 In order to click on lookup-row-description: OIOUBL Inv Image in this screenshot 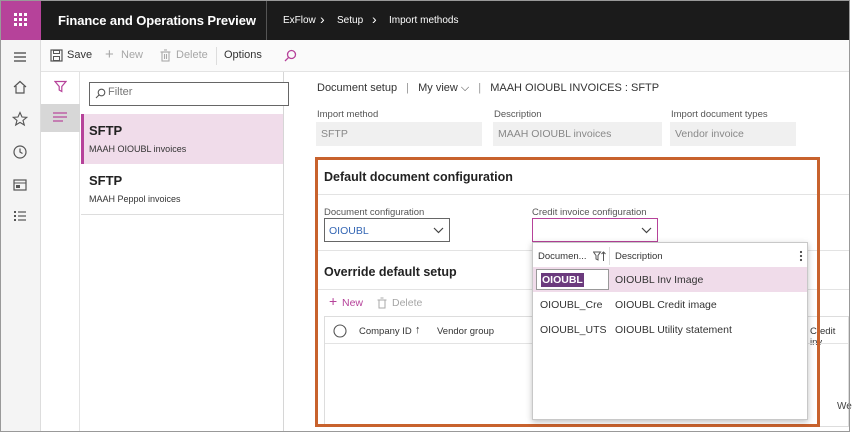, I will do `click(659, 280)`.